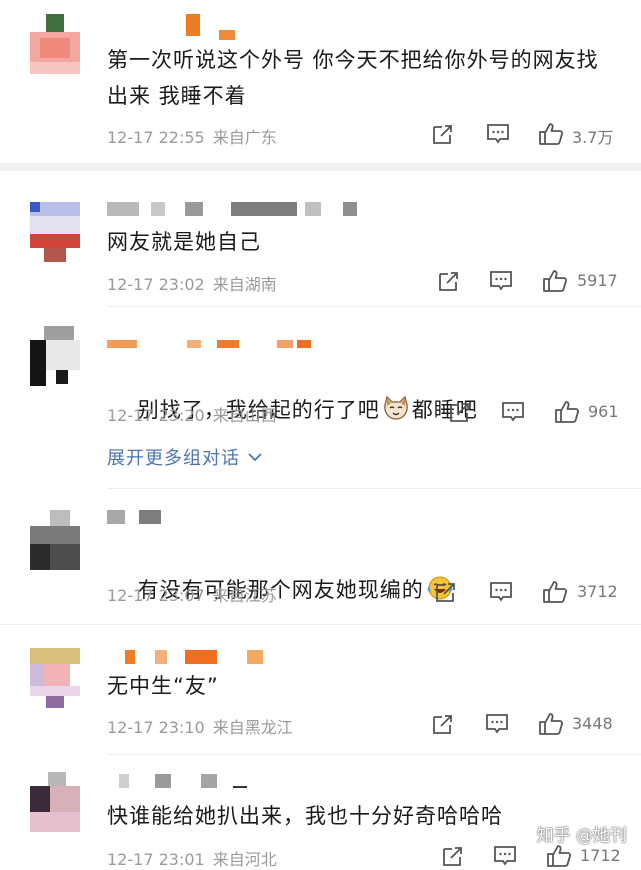  I want to click on comment-location: 来自广东, so click(244, 137).